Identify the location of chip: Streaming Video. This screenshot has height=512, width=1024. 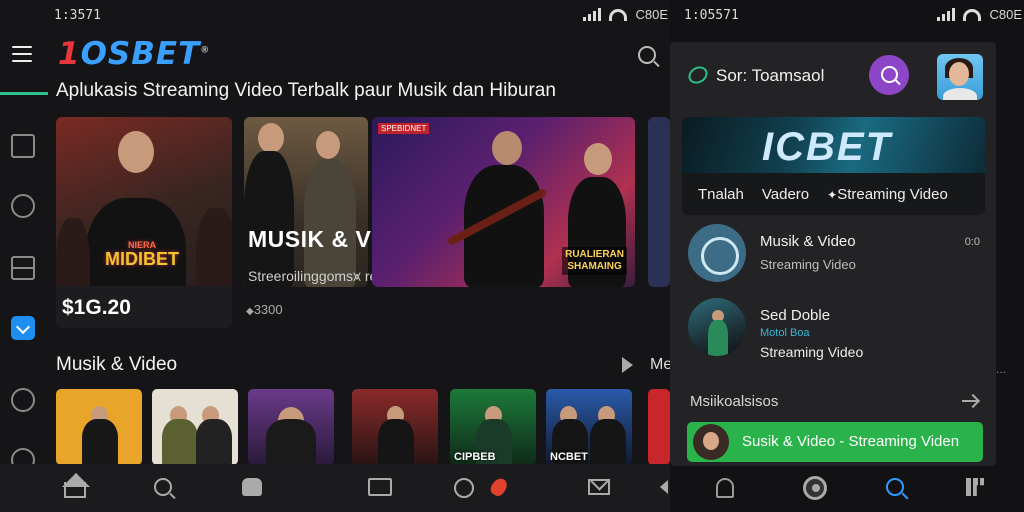
(887, 194).